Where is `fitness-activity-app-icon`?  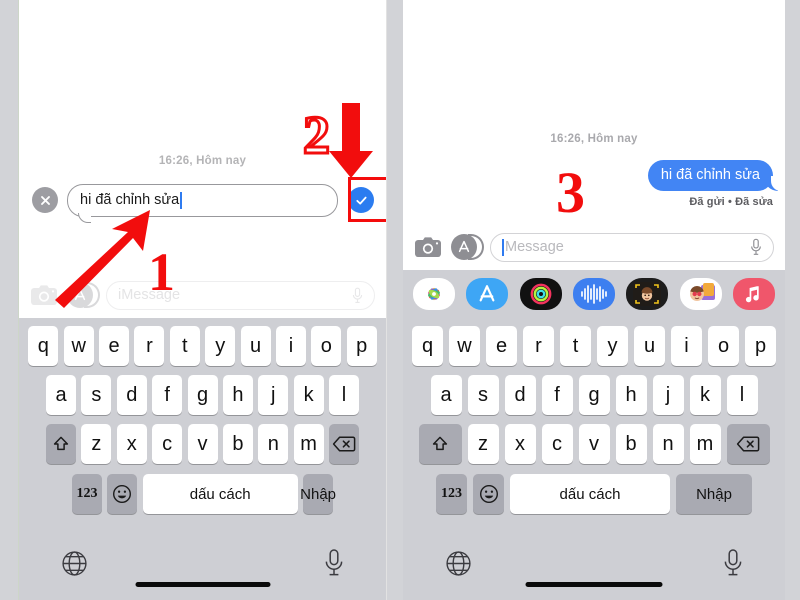
fitness-activity-app-icon is located at coordinates (540, 294).